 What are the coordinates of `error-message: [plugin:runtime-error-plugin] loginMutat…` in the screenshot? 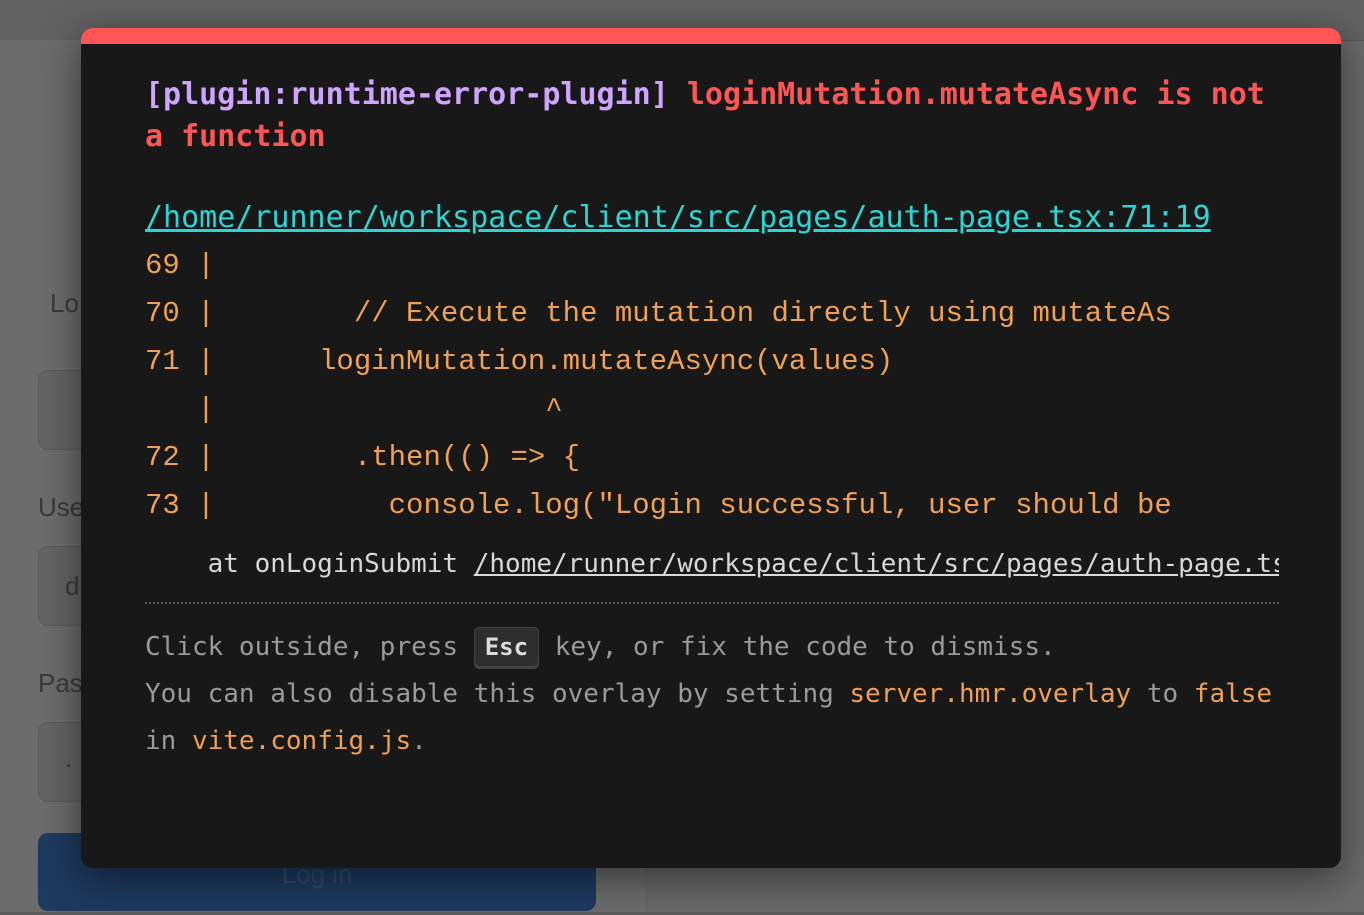 It's located at (712, 116).